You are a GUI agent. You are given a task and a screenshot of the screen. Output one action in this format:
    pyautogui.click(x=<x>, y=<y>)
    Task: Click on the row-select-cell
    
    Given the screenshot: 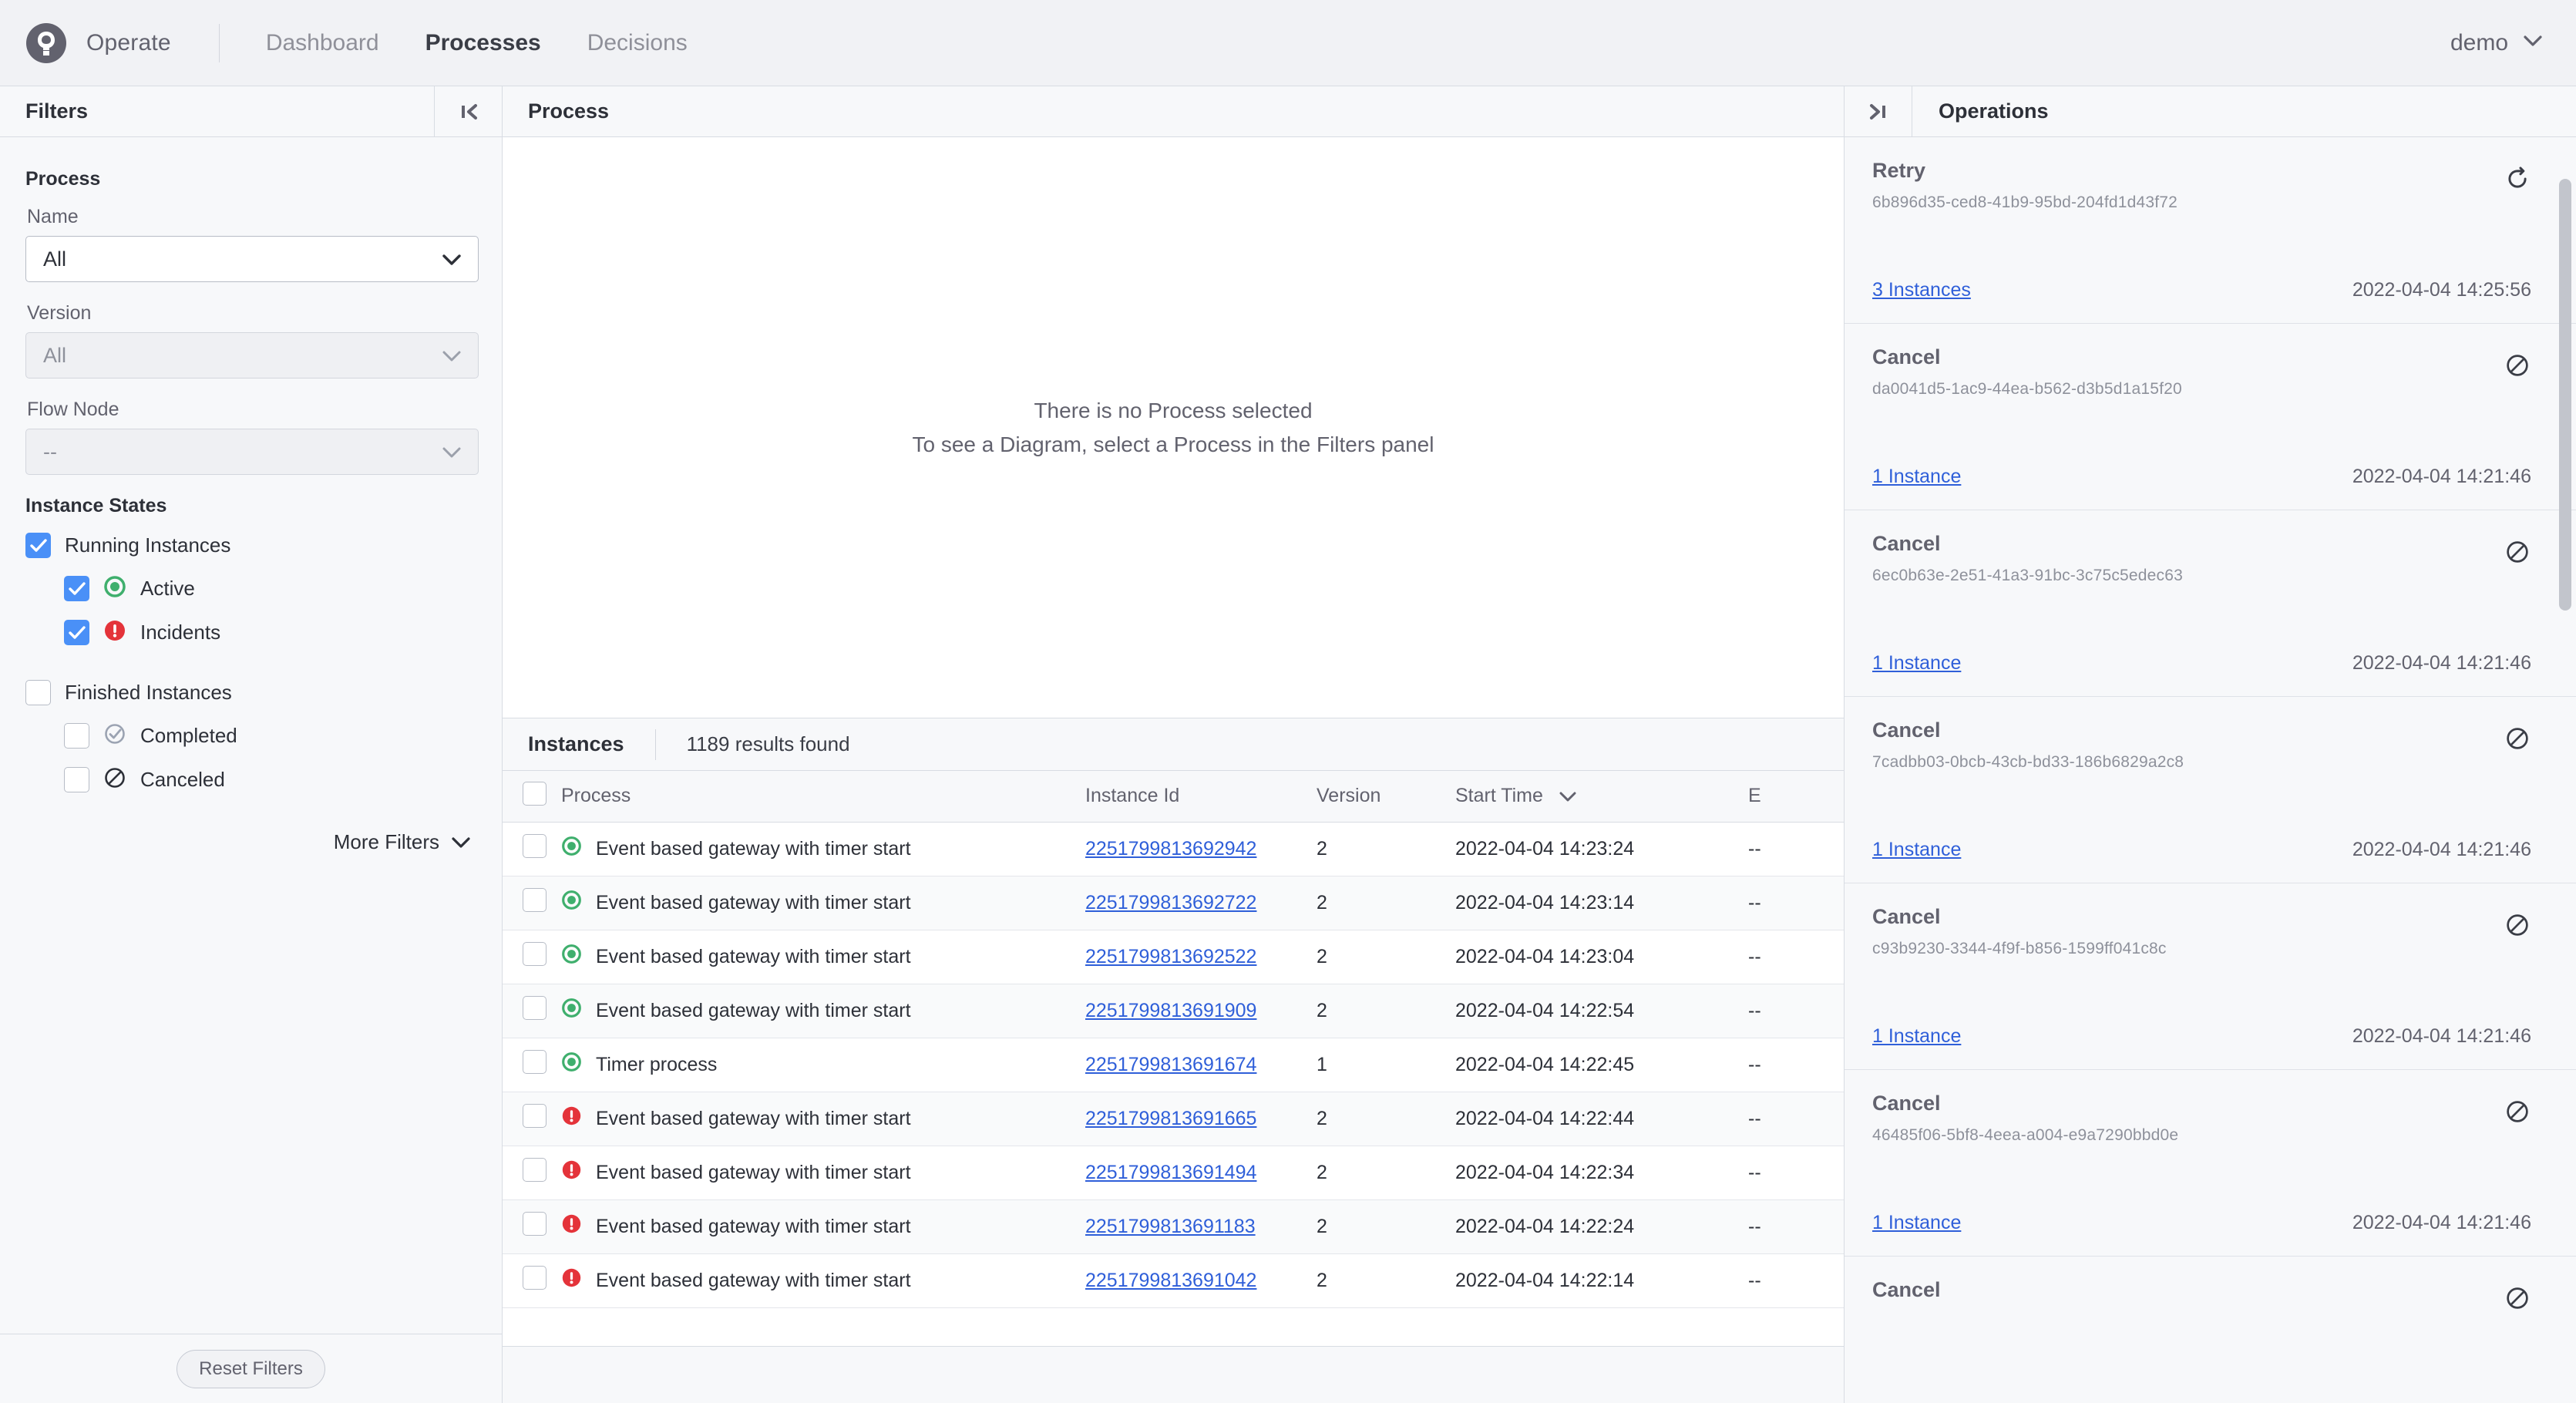 What is the action you would take?
    pyautogui.click(x=532, y=957)
    